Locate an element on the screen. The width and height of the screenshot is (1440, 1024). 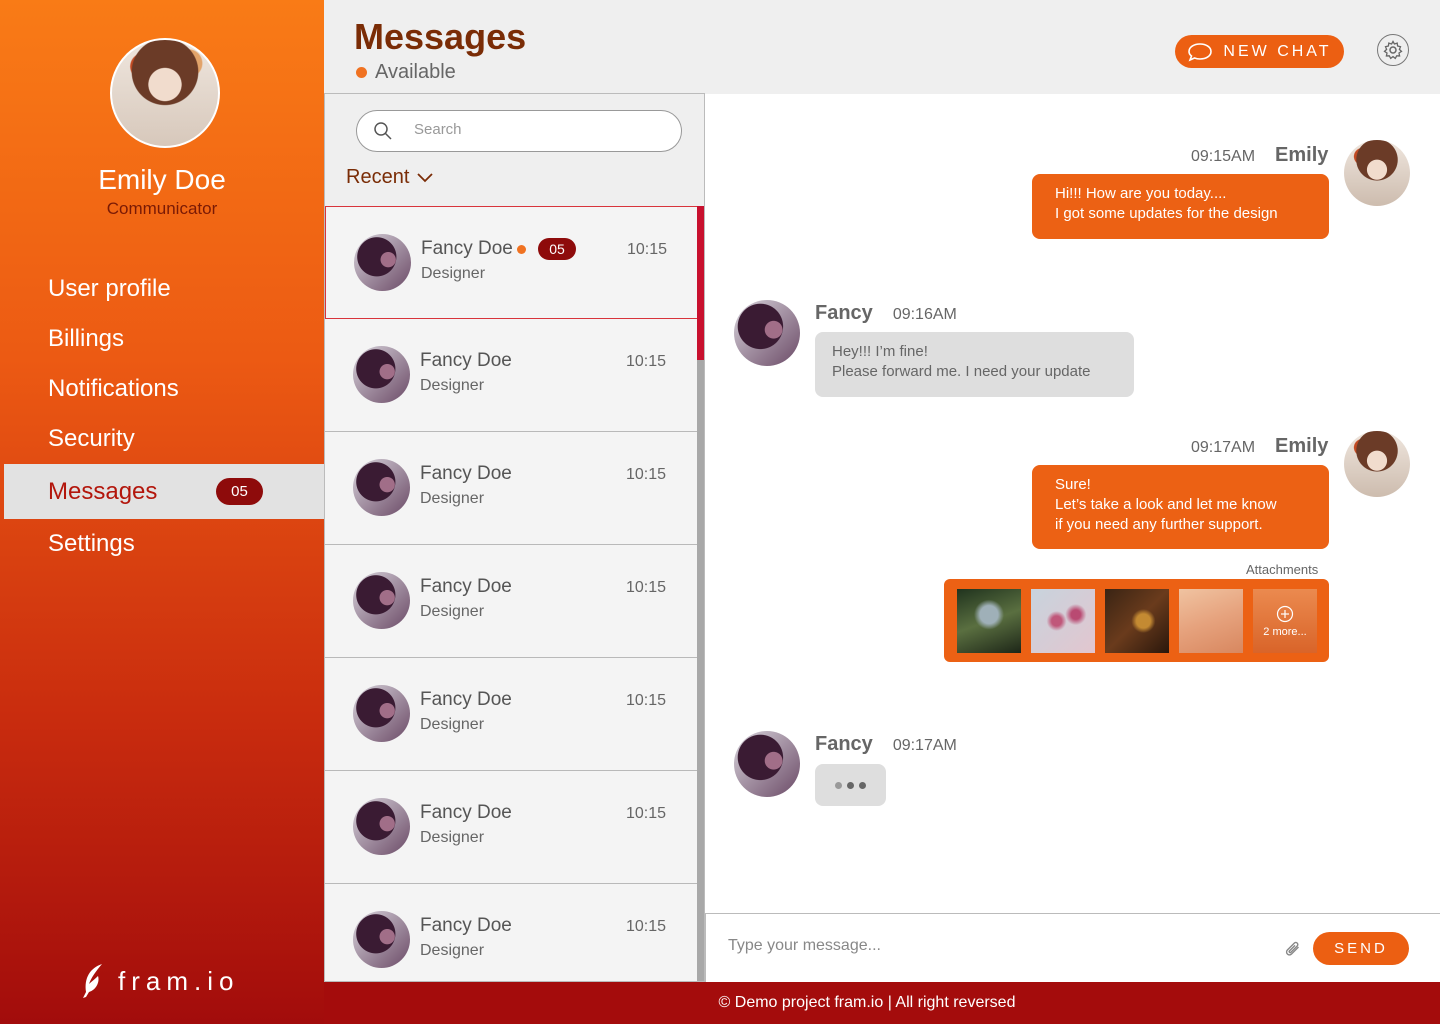
status-label: Available is located at coordinates (415, 72).